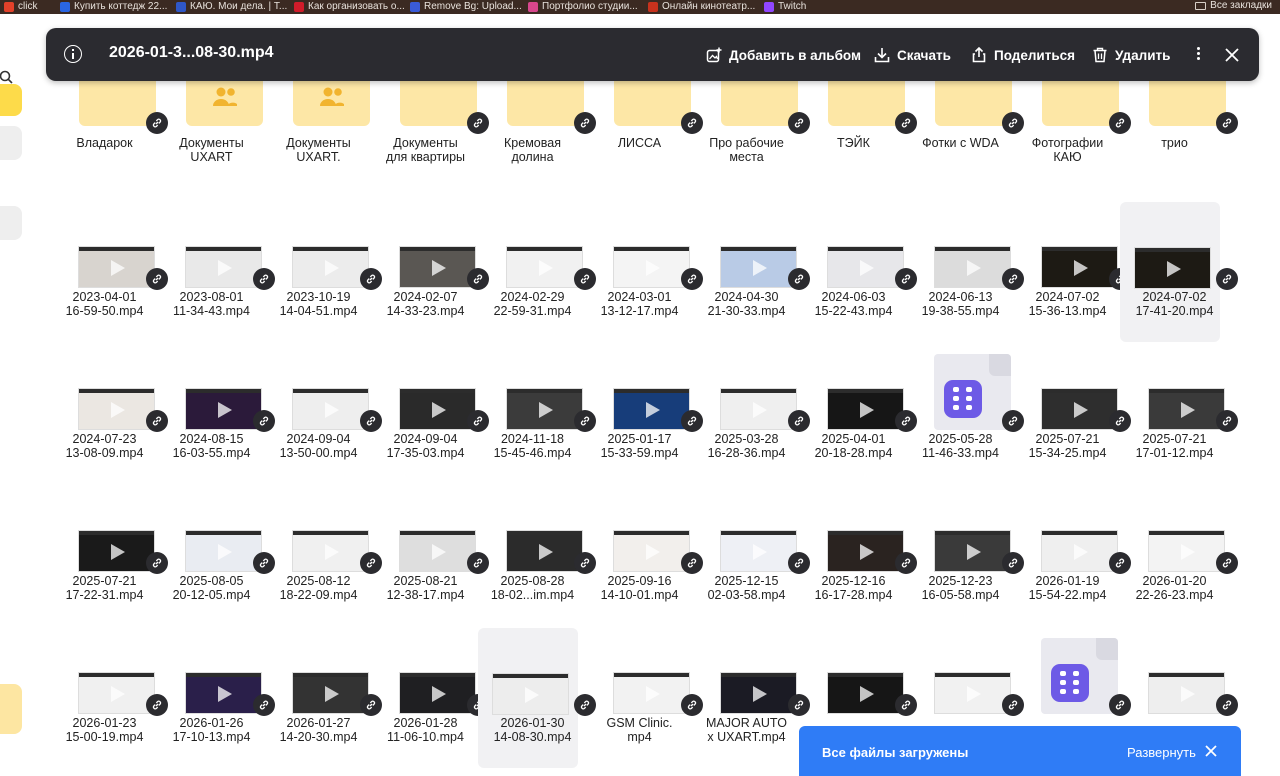 The width and height of the screenshot is (1280, 776). Describe the element at coordinates (224, 315) in the screenshot. I see `file-item: 2023-08-01 11-34-43.mp4` at that location.